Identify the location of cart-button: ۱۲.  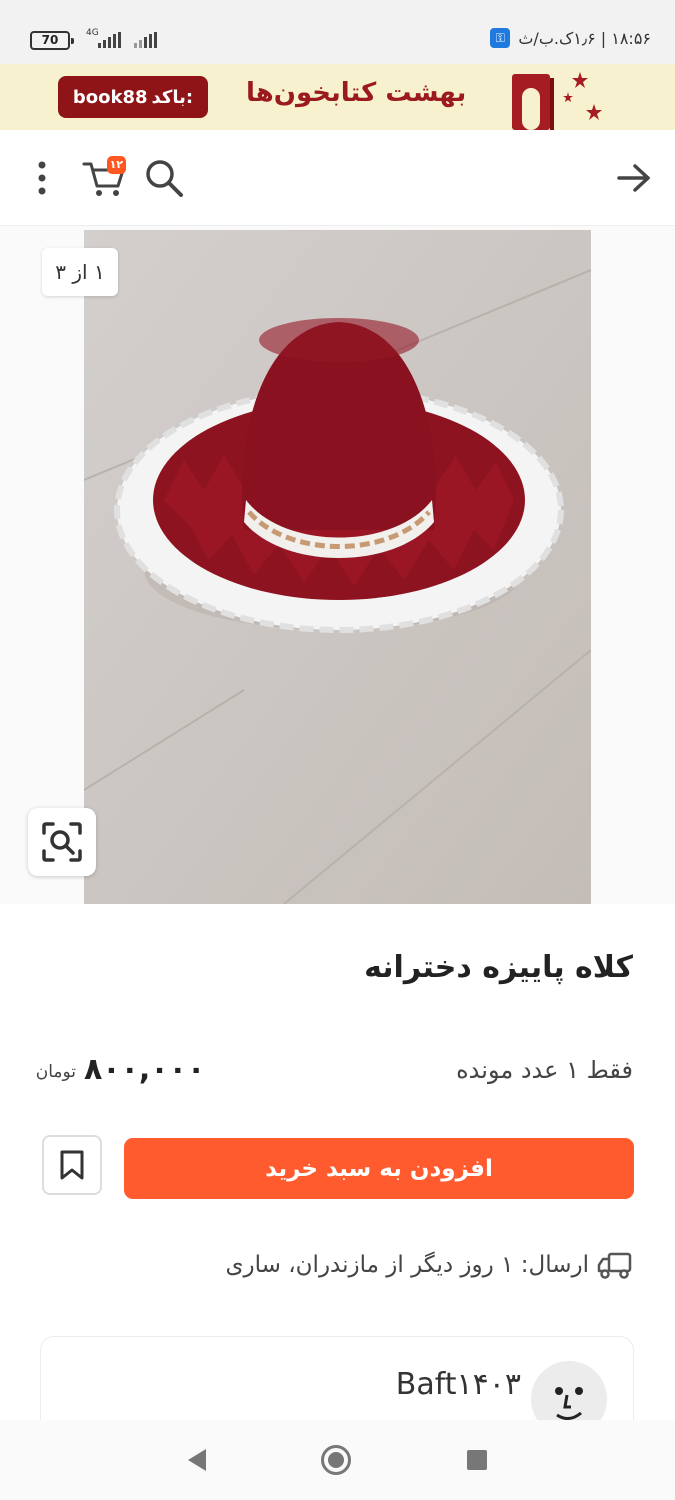
(104, 178).